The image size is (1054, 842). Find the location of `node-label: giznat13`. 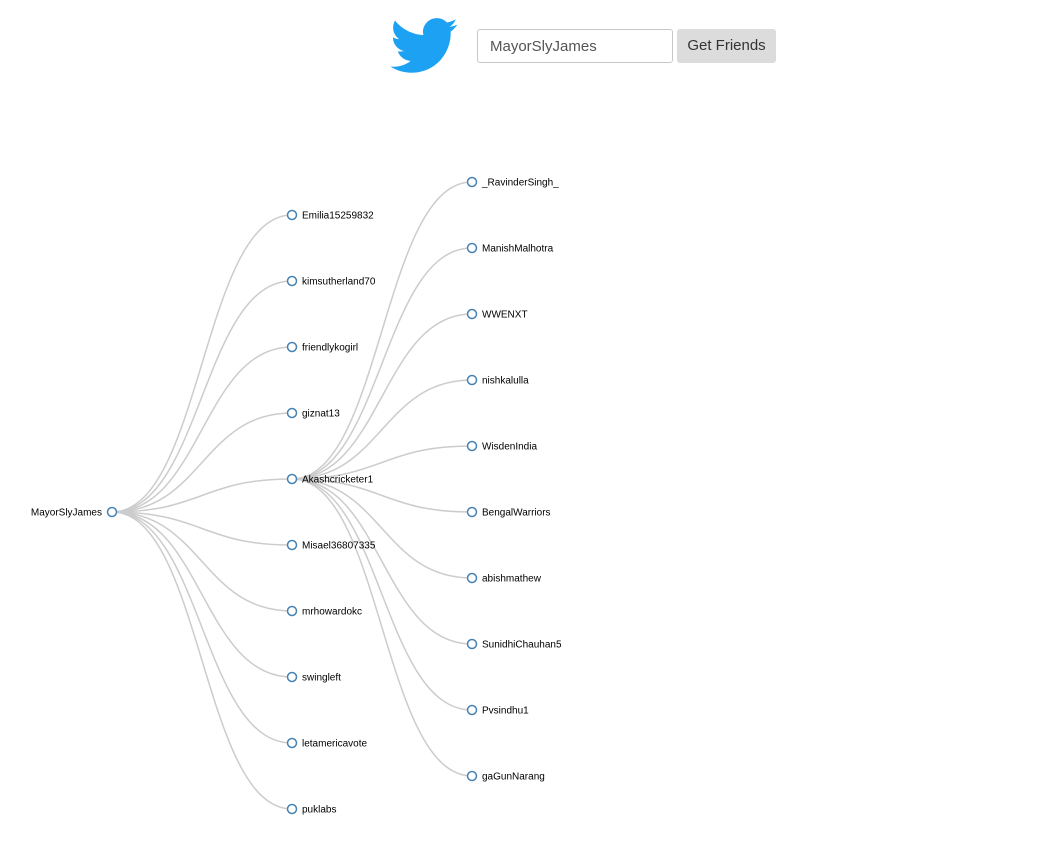

node-label: giznat13 is located at coordinates (321, 414).